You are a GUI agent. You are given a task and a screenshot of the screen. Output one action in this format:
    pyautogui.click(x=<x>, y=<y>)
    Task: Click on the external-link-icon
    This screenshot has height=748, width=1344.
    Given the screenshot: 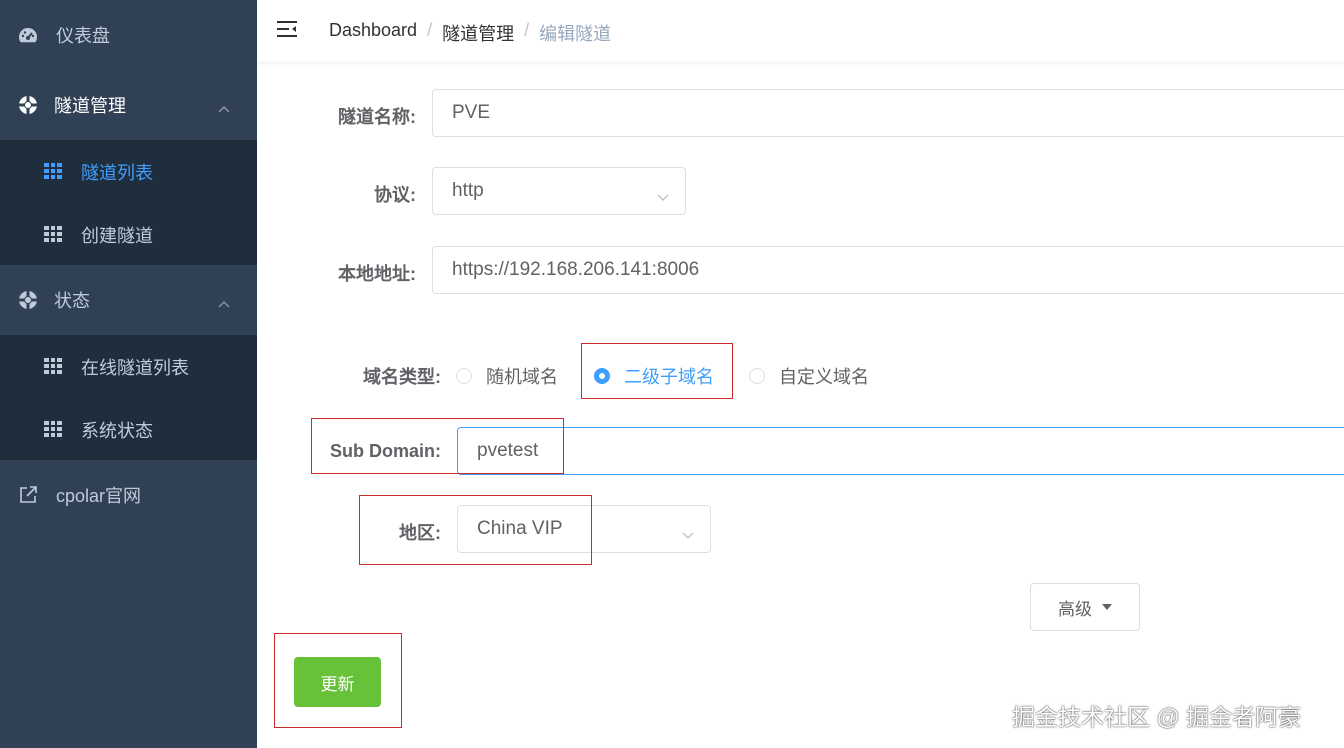 What is the action you would take?
    pyautogui.click(x=28, y=495)
    